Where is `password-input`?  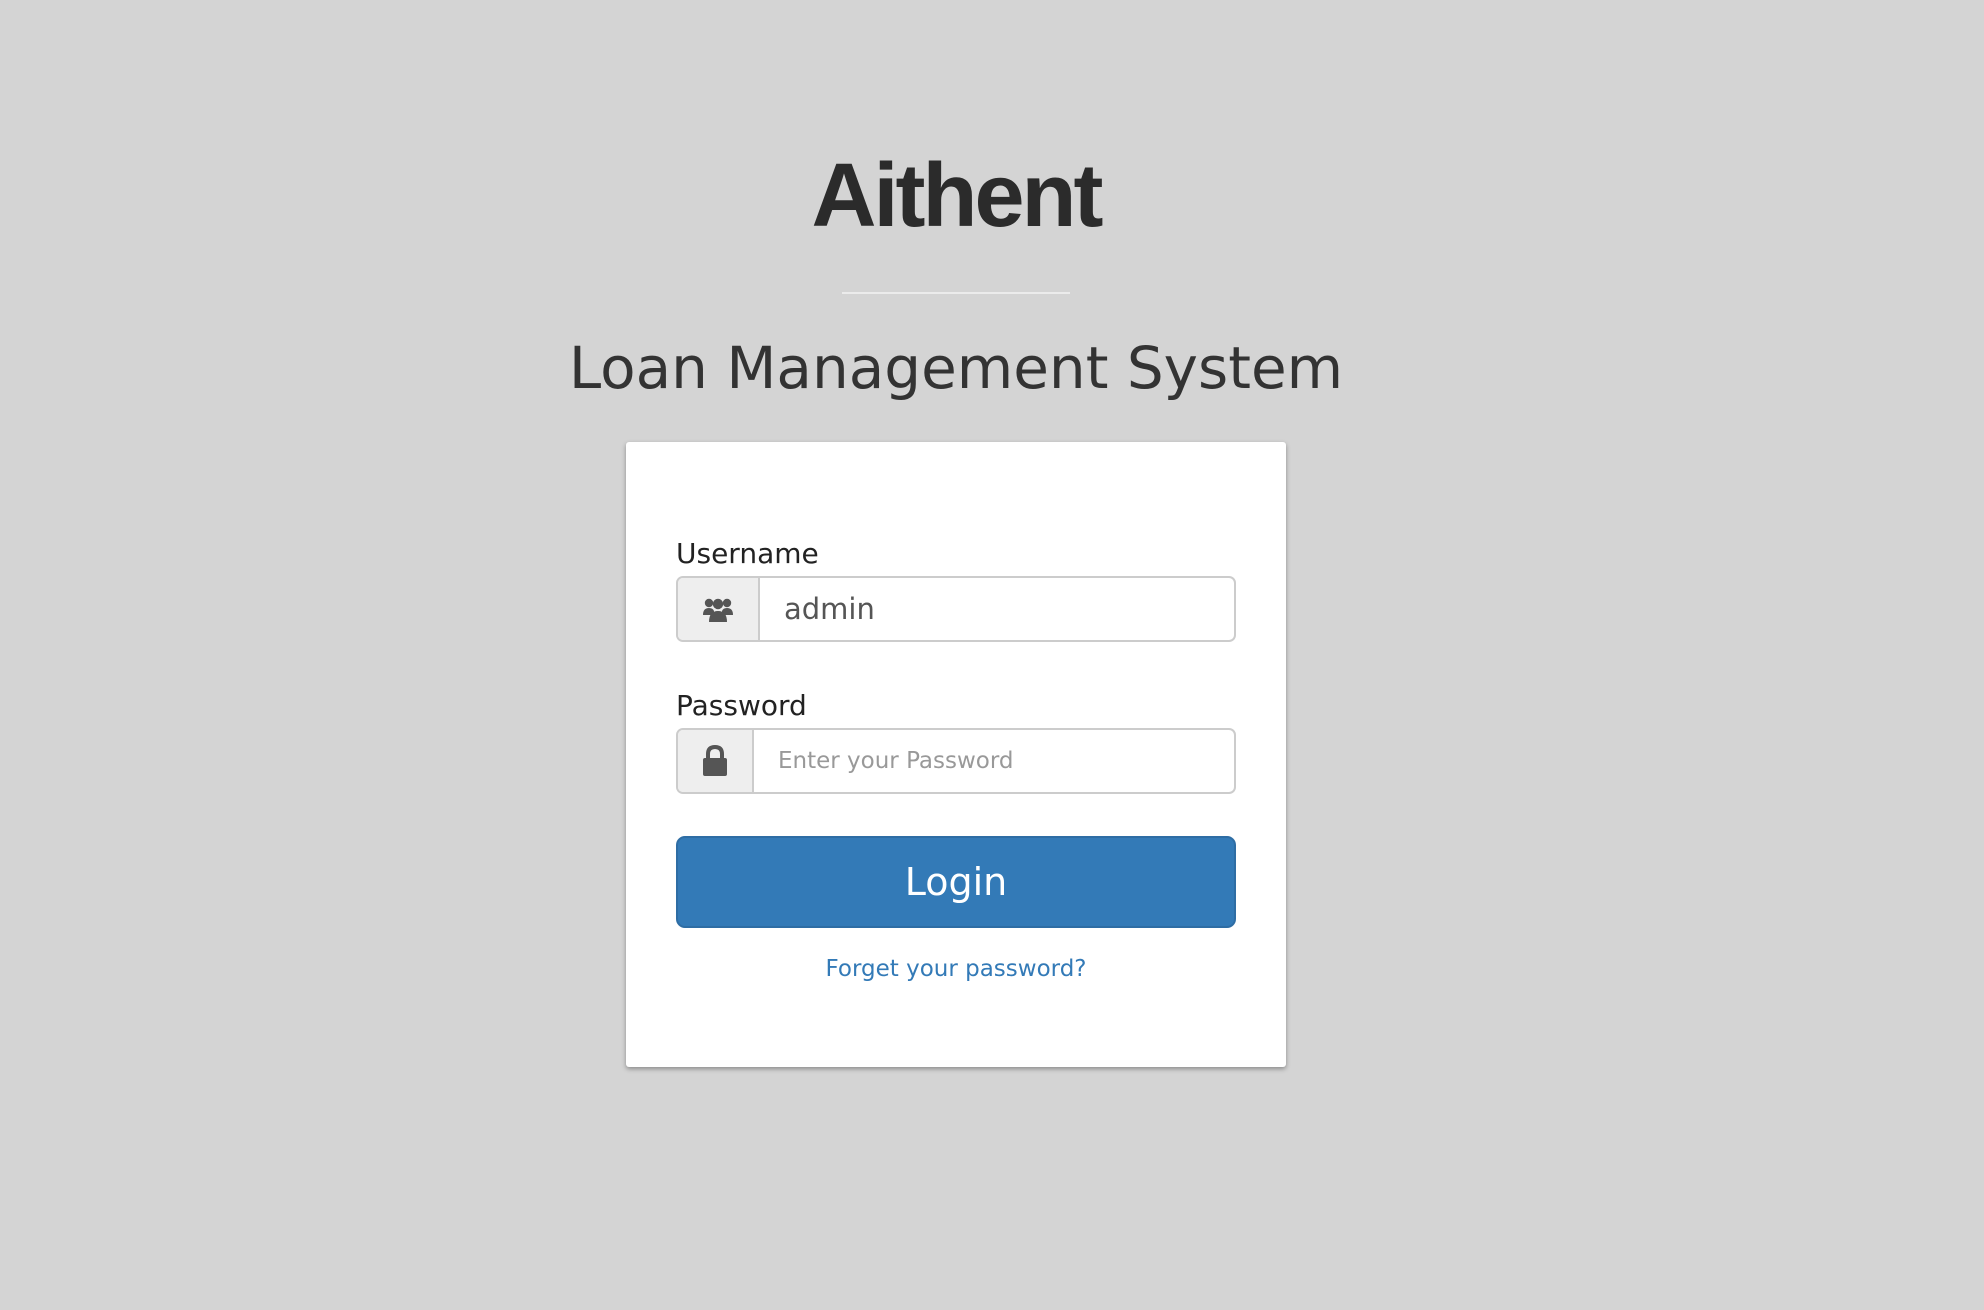
password-input is located at coordinates (994, 761).